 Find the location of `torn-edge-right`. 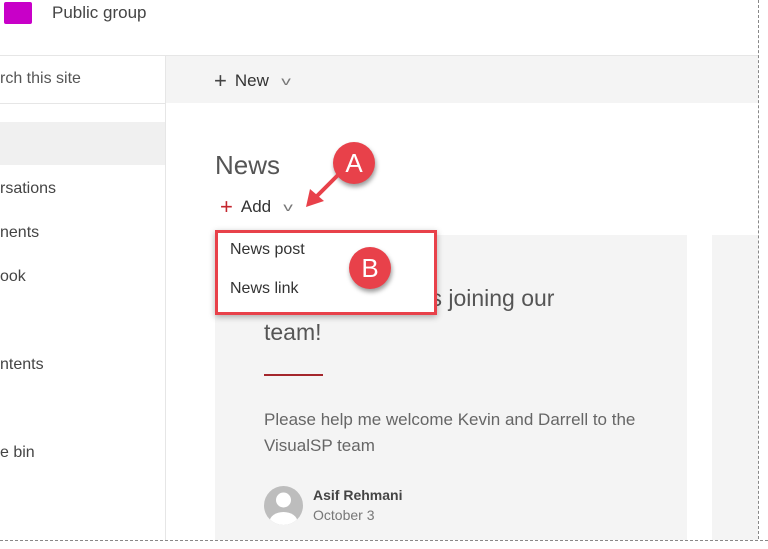

torn-edge-right is located at coordinates (763, 274).